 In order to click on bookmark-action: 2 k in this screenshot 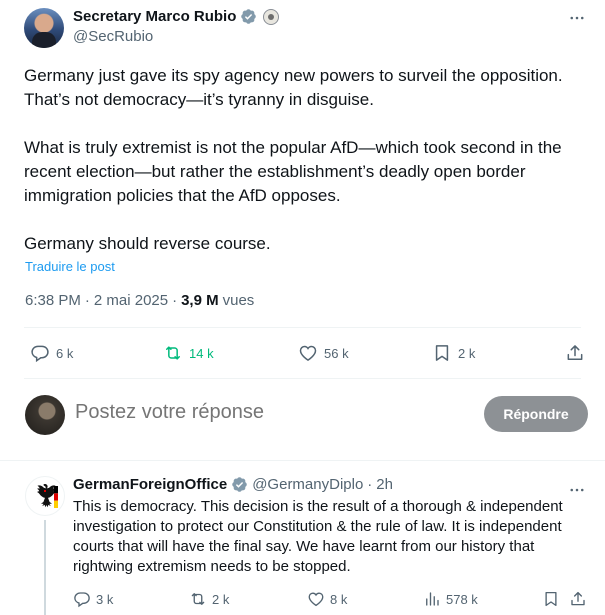, I will do `click(453, 353)`.